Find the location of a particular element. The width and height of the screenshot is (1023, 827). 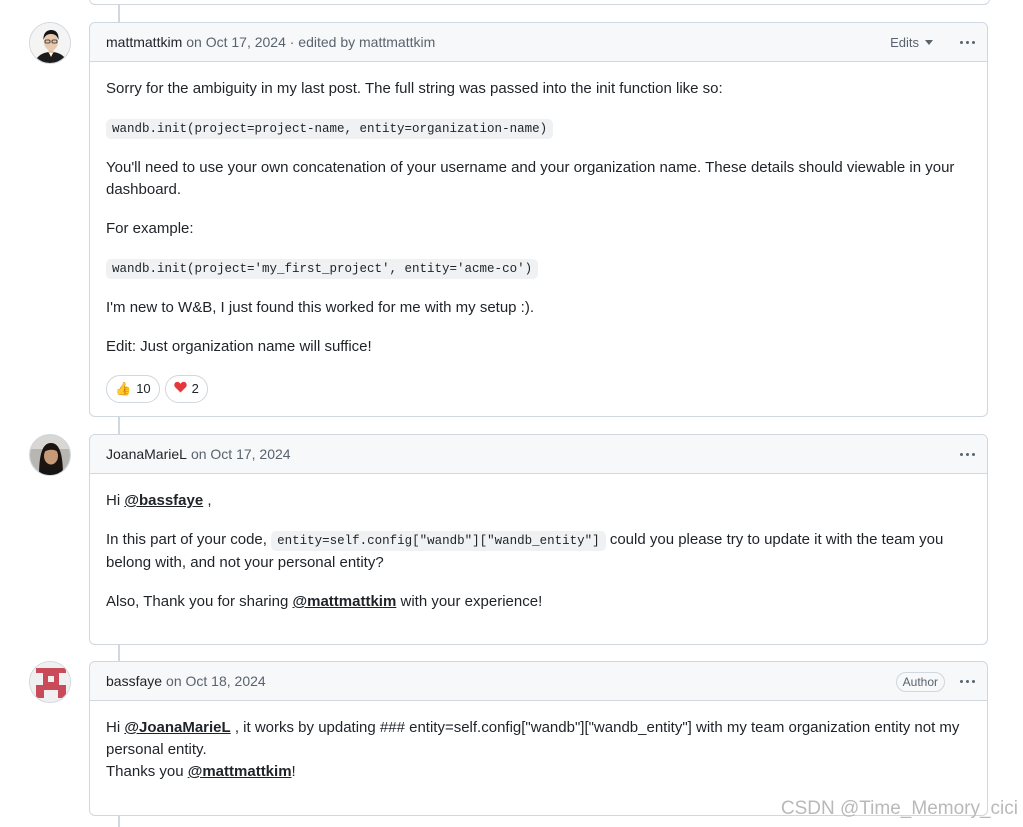

avatar-joanamariel is located at coordinates (50, 455).